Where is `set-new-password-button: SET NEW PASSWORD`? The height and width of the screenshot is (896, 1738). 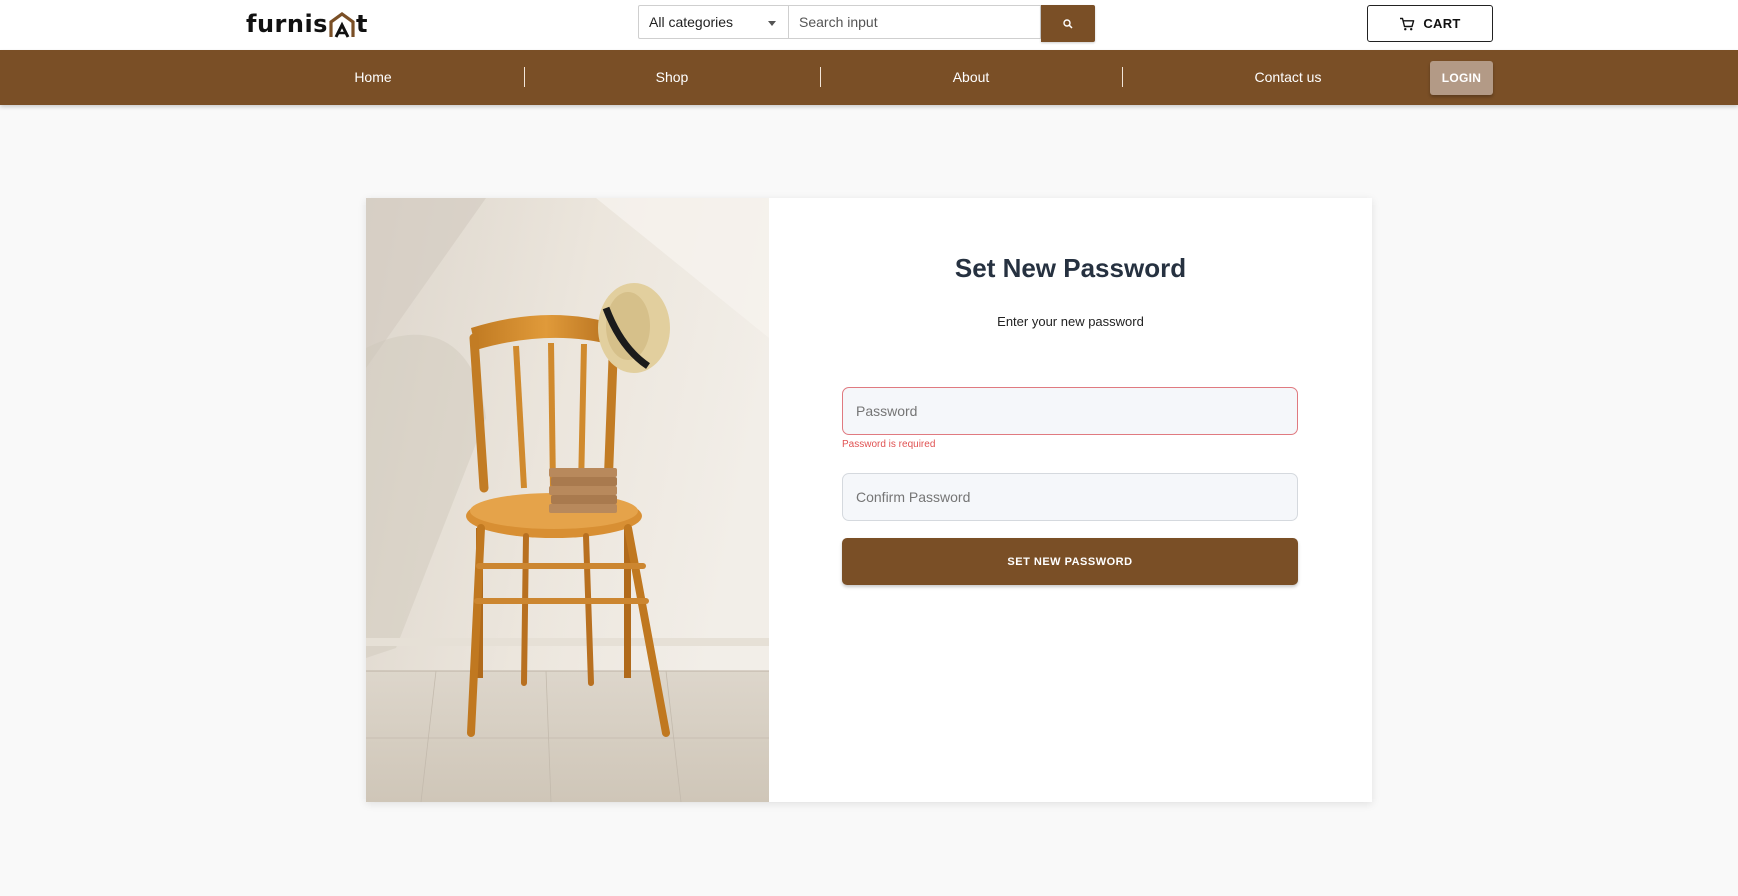
set-new-password-button: SET NEW PASSWORD is located at coordinates (1070, 561).